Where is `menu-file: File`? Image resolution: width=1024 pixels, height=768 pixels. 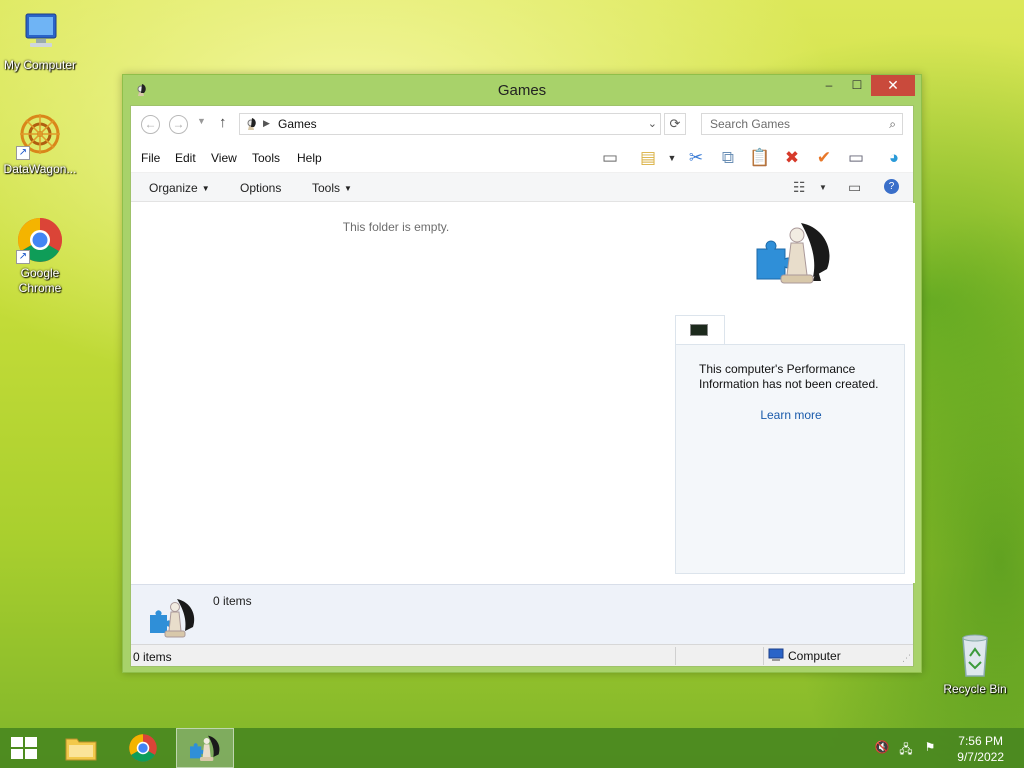 menu-file: File is located at coordinates (150, 158).